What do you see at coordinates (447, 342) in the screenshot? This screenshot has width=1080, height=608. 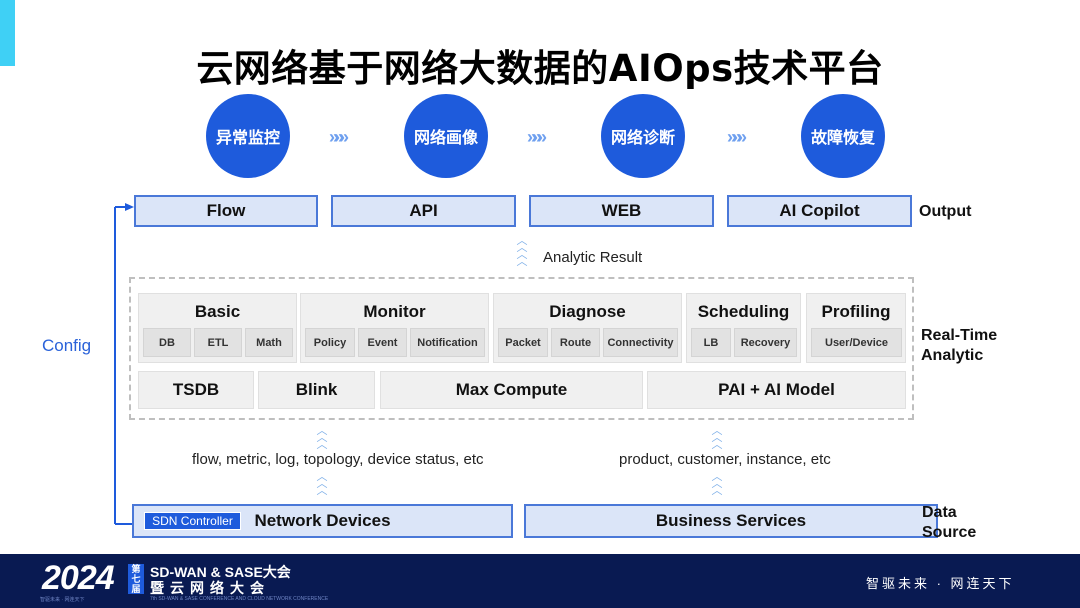 I see `item-notification: Notification` at bounding box center [447, 342].